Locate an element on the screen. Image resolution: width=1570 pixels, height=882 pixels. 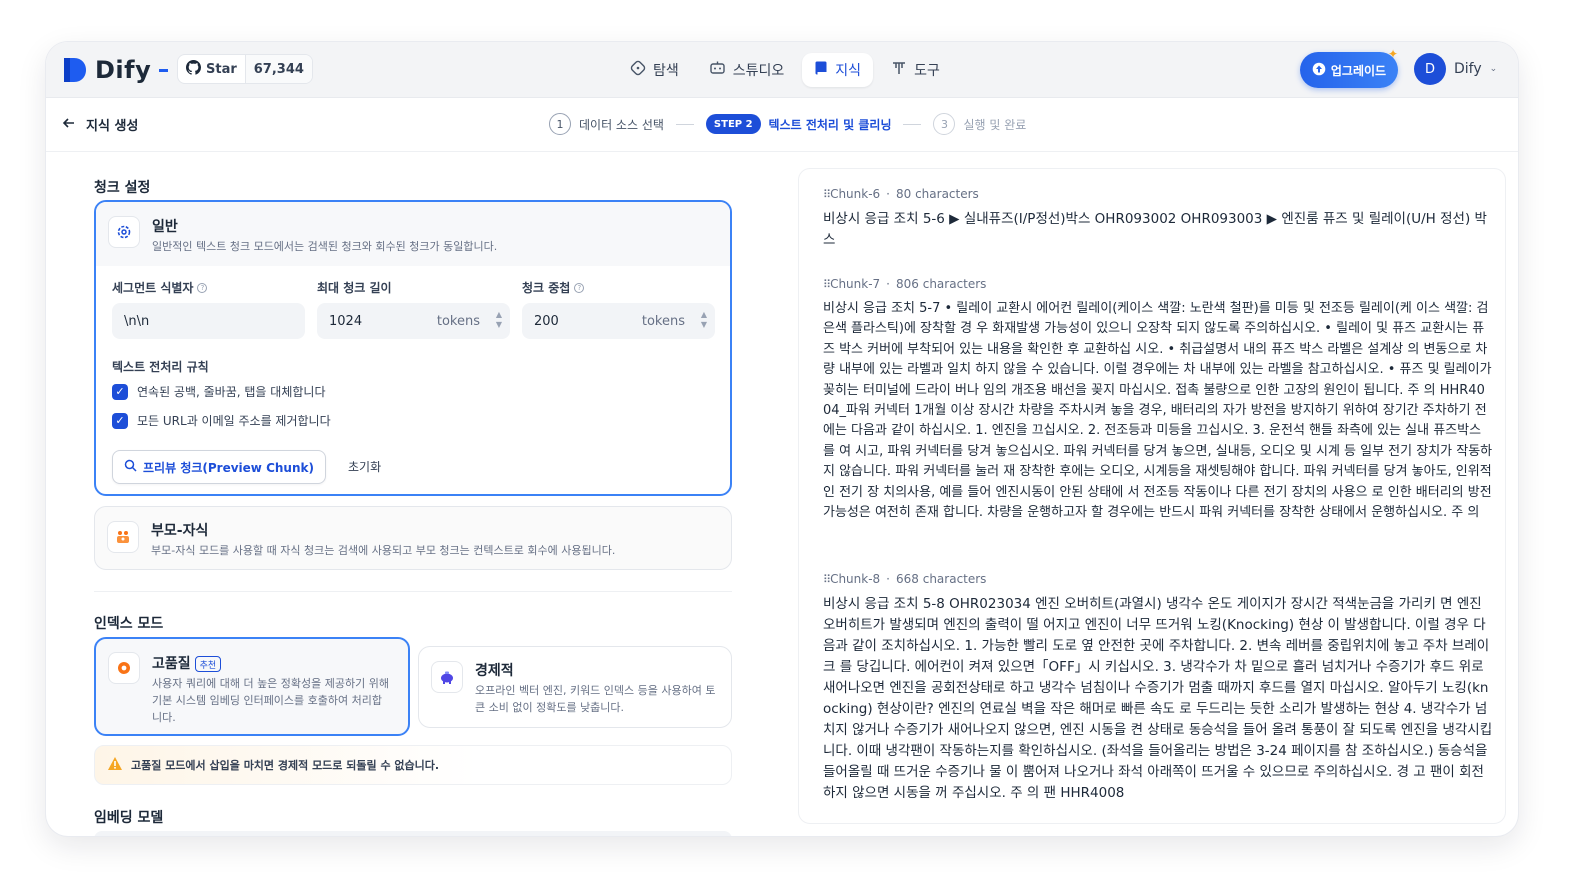
search-icon is located at coordinates (130, 467).